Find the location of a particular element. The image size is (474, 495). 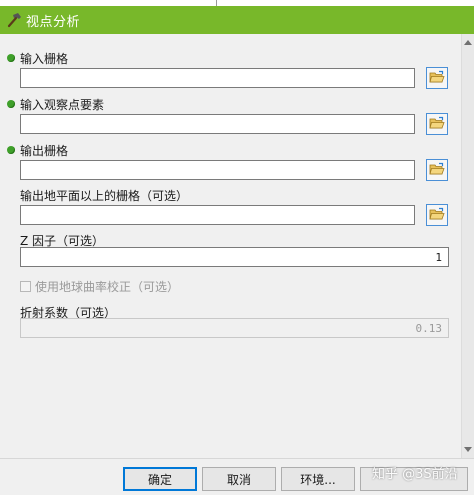

output-agl-raster-field is located at coordinates (217, 215).